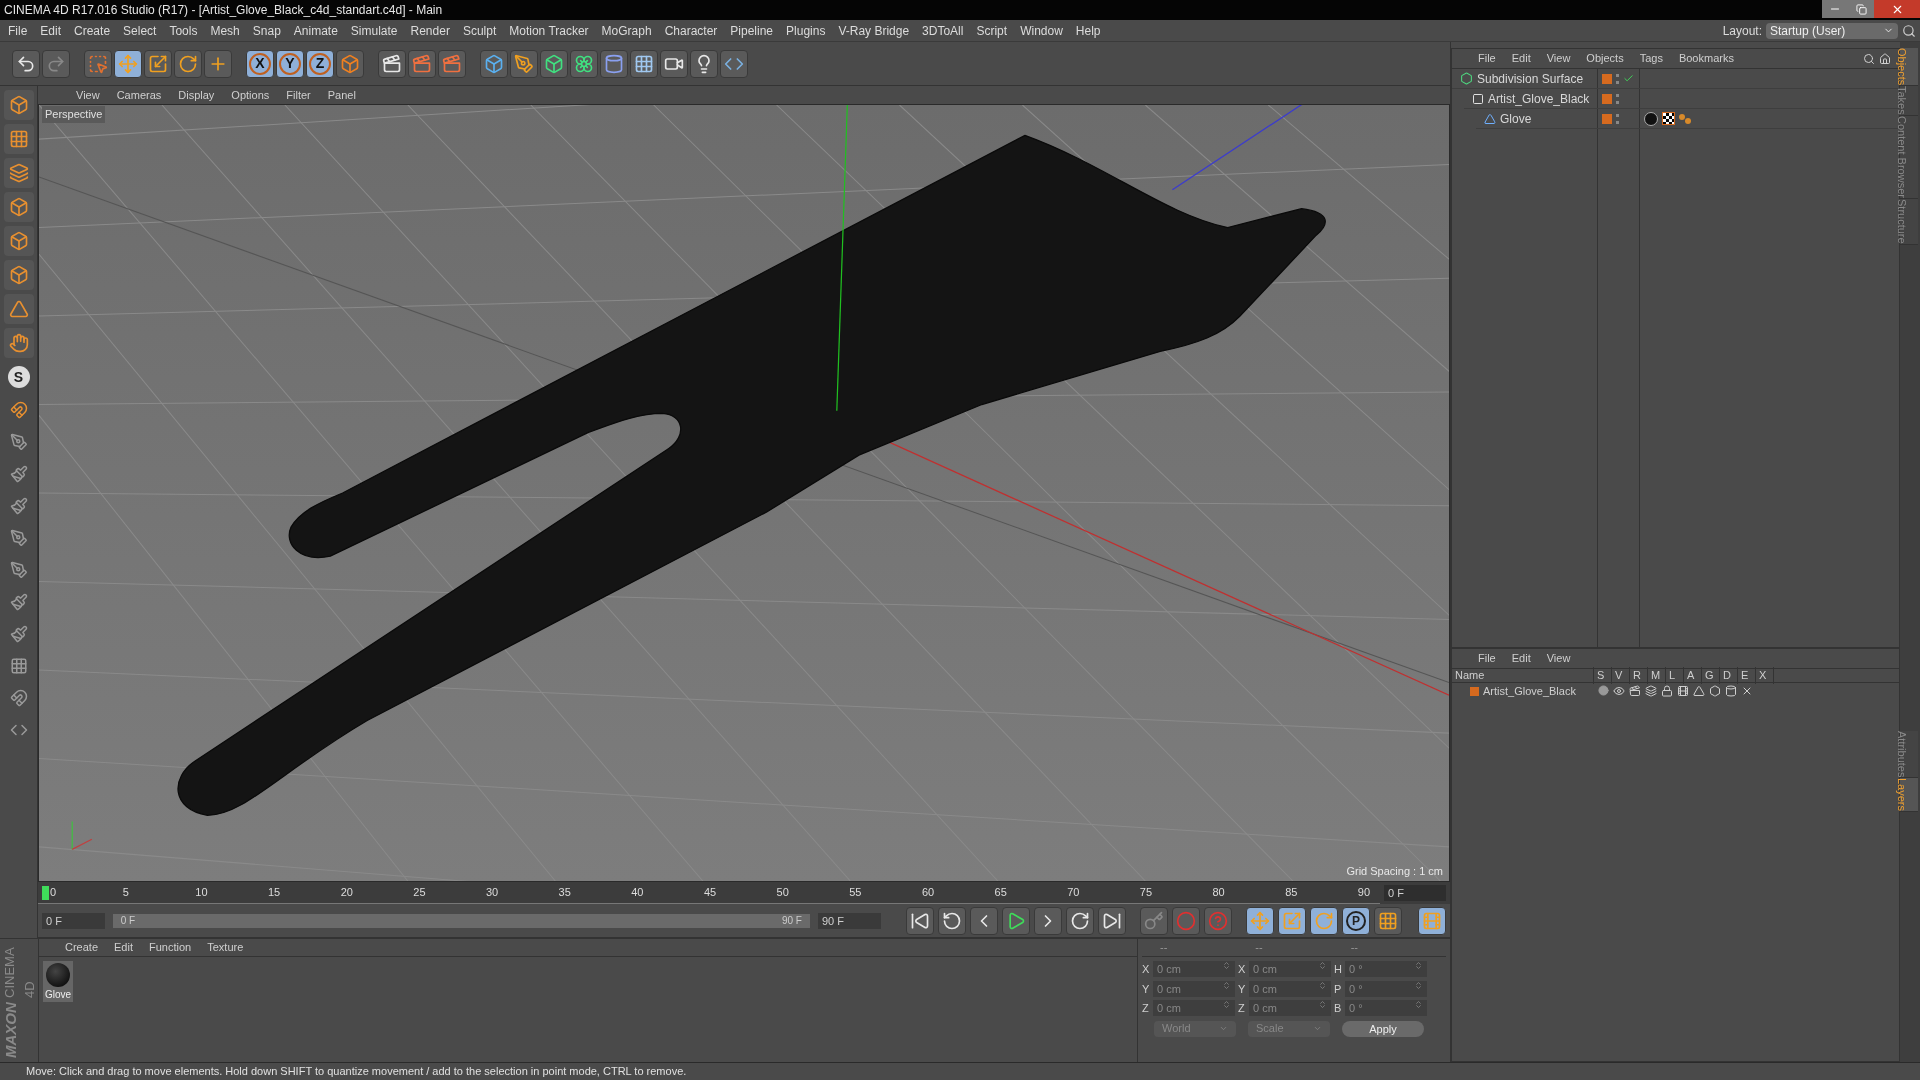  Describe the element at coordinates (1685, 118) in the screenshot. I see `dots-tag-icon` at that location.